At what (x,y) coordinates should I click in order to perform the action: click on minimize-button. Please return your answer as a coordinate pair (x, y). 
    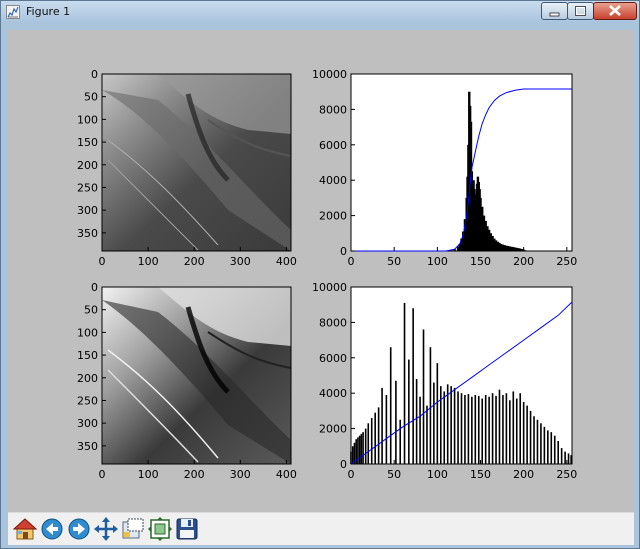
    Looking at the image, I should click on (554, 11).